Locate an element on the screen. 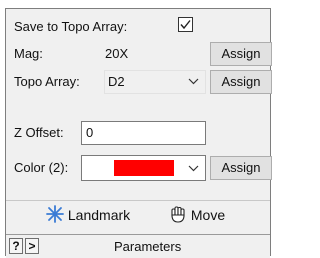 This screenshot has width=320, height=258. save-to-topo-label: Save to Topo Array: is located at coordinates (71, 26).